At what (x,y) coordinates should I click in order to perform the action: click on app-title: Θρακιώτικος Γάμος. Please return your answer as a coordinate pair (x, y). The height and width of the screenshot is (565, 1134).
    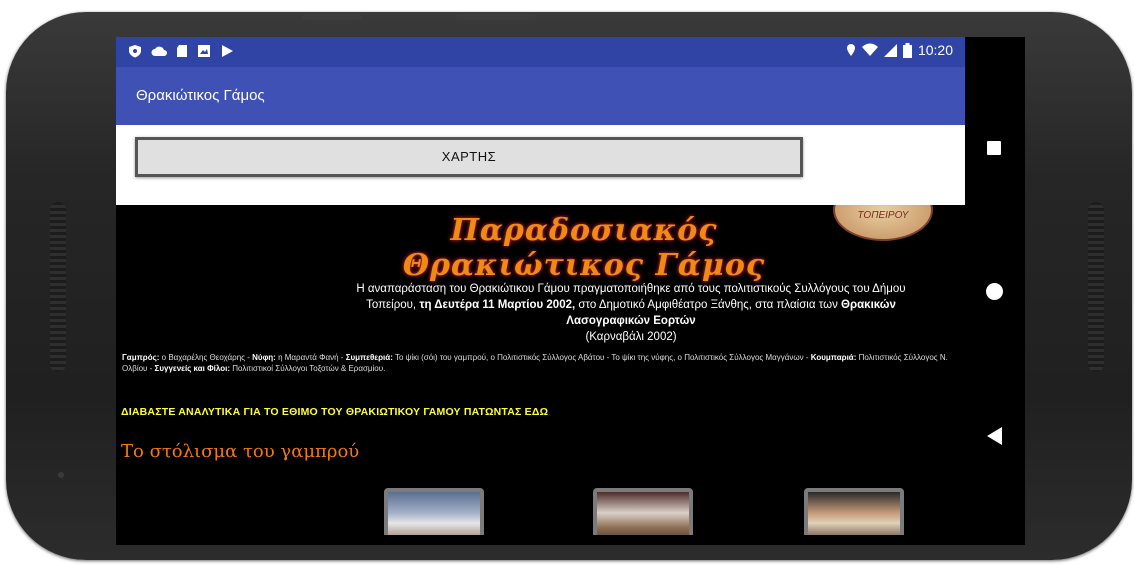
    Looking at the image, I should click on (200, 95).